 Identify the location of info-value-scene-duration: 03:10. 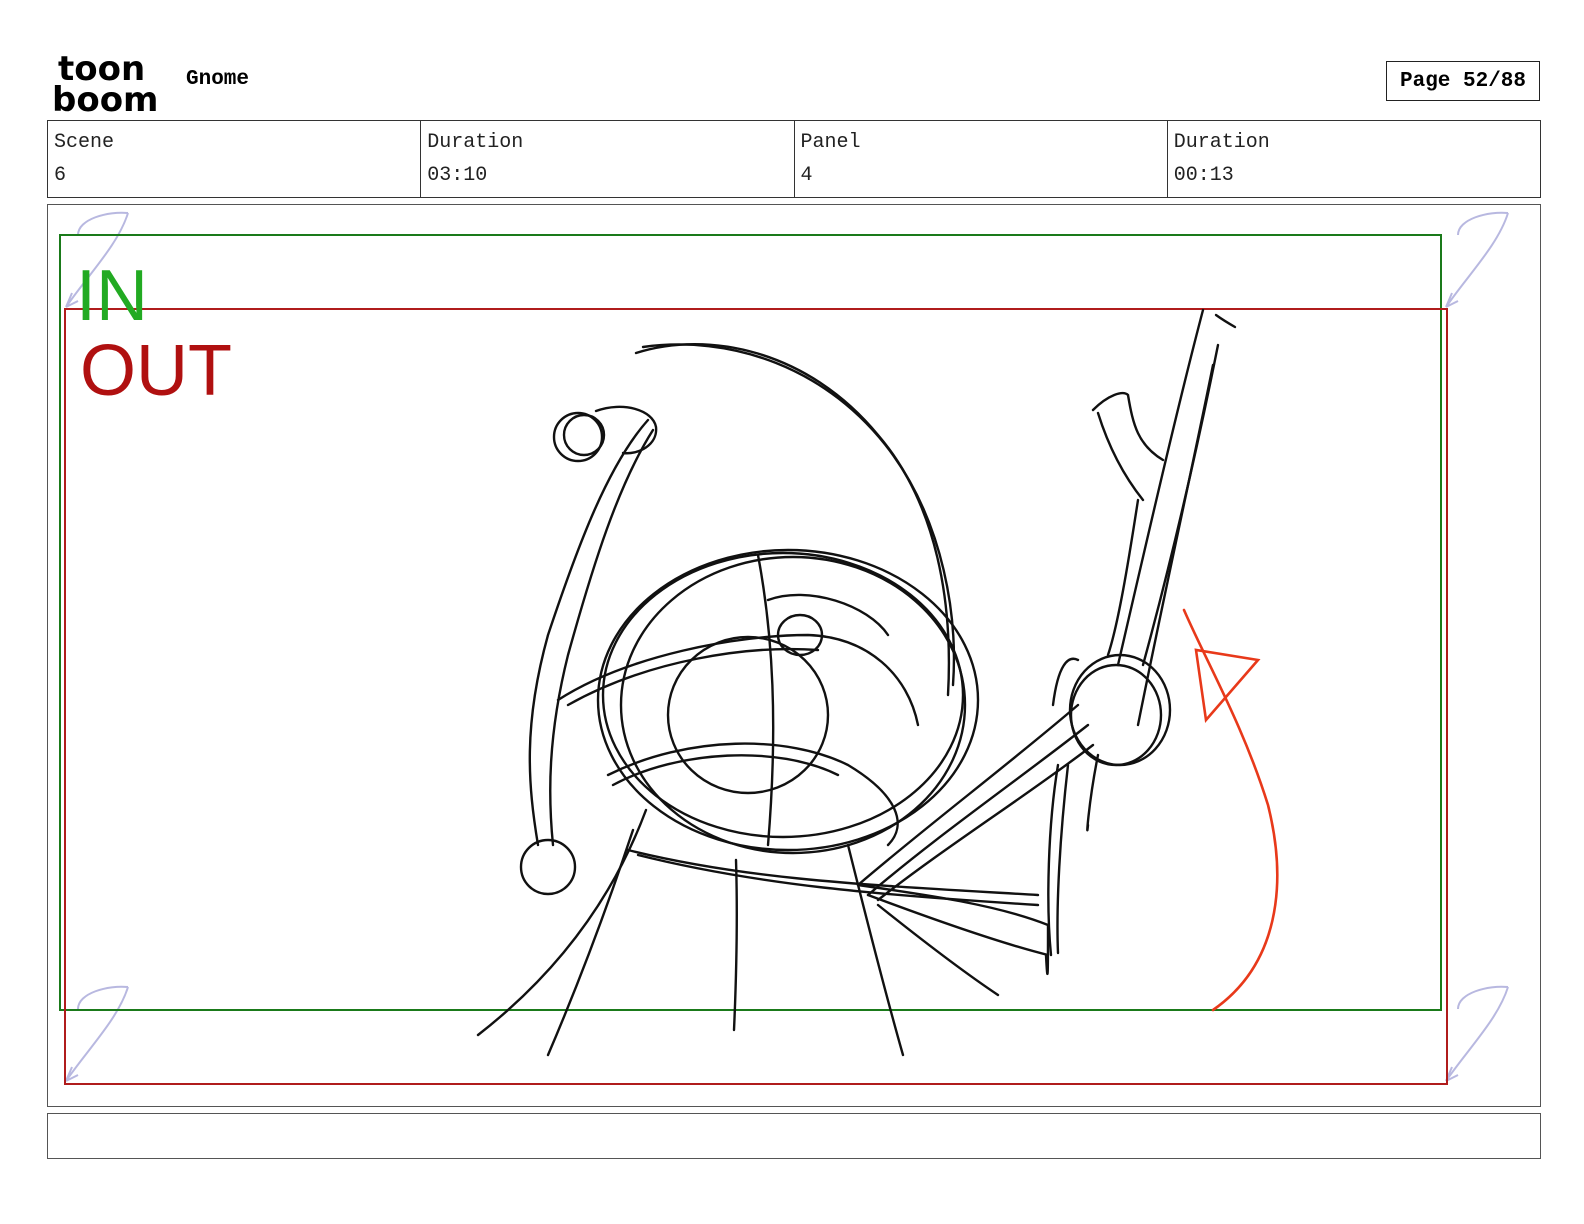
(457, 175).